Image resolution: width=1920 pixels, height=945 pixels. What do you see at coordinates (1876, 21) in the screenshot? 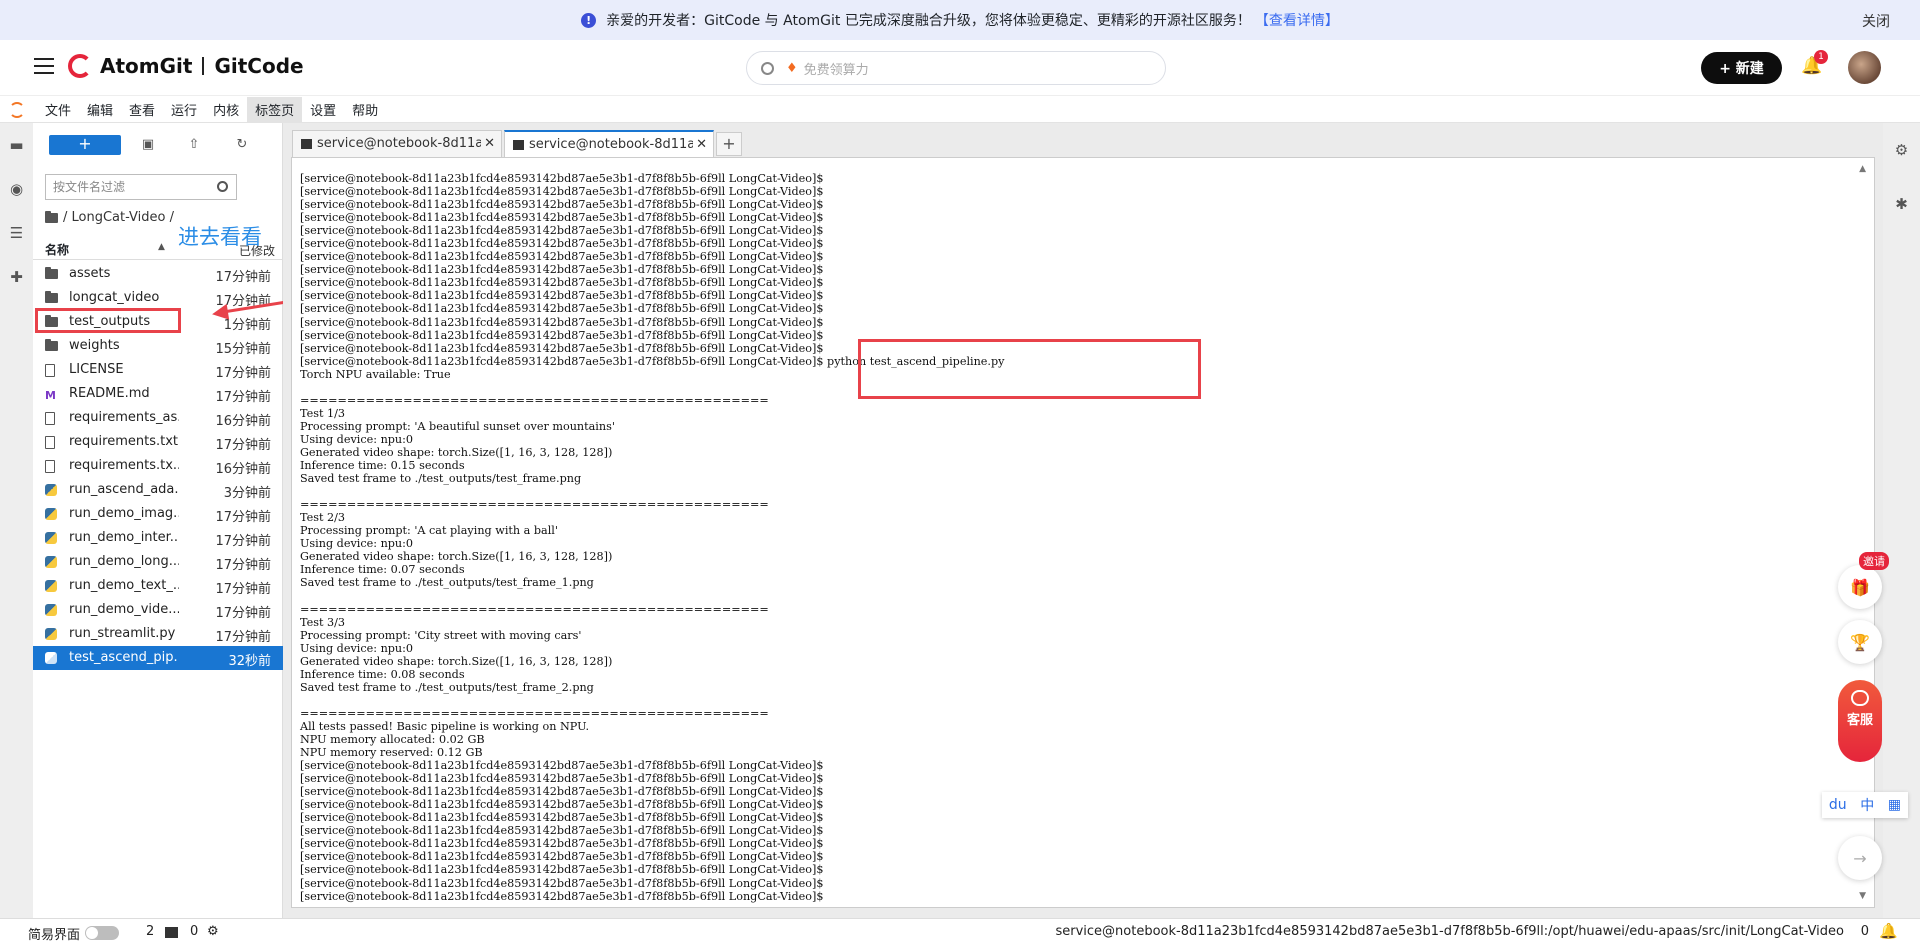
I see `banner-close-button: 关闭` at bounding box center [1876, 21].